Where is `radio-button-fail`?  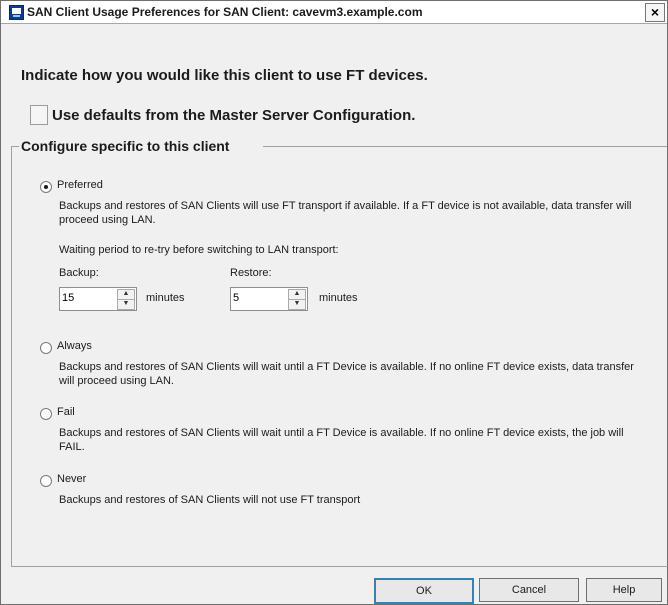
radio-button-fail is located at coordinates (46, 414).